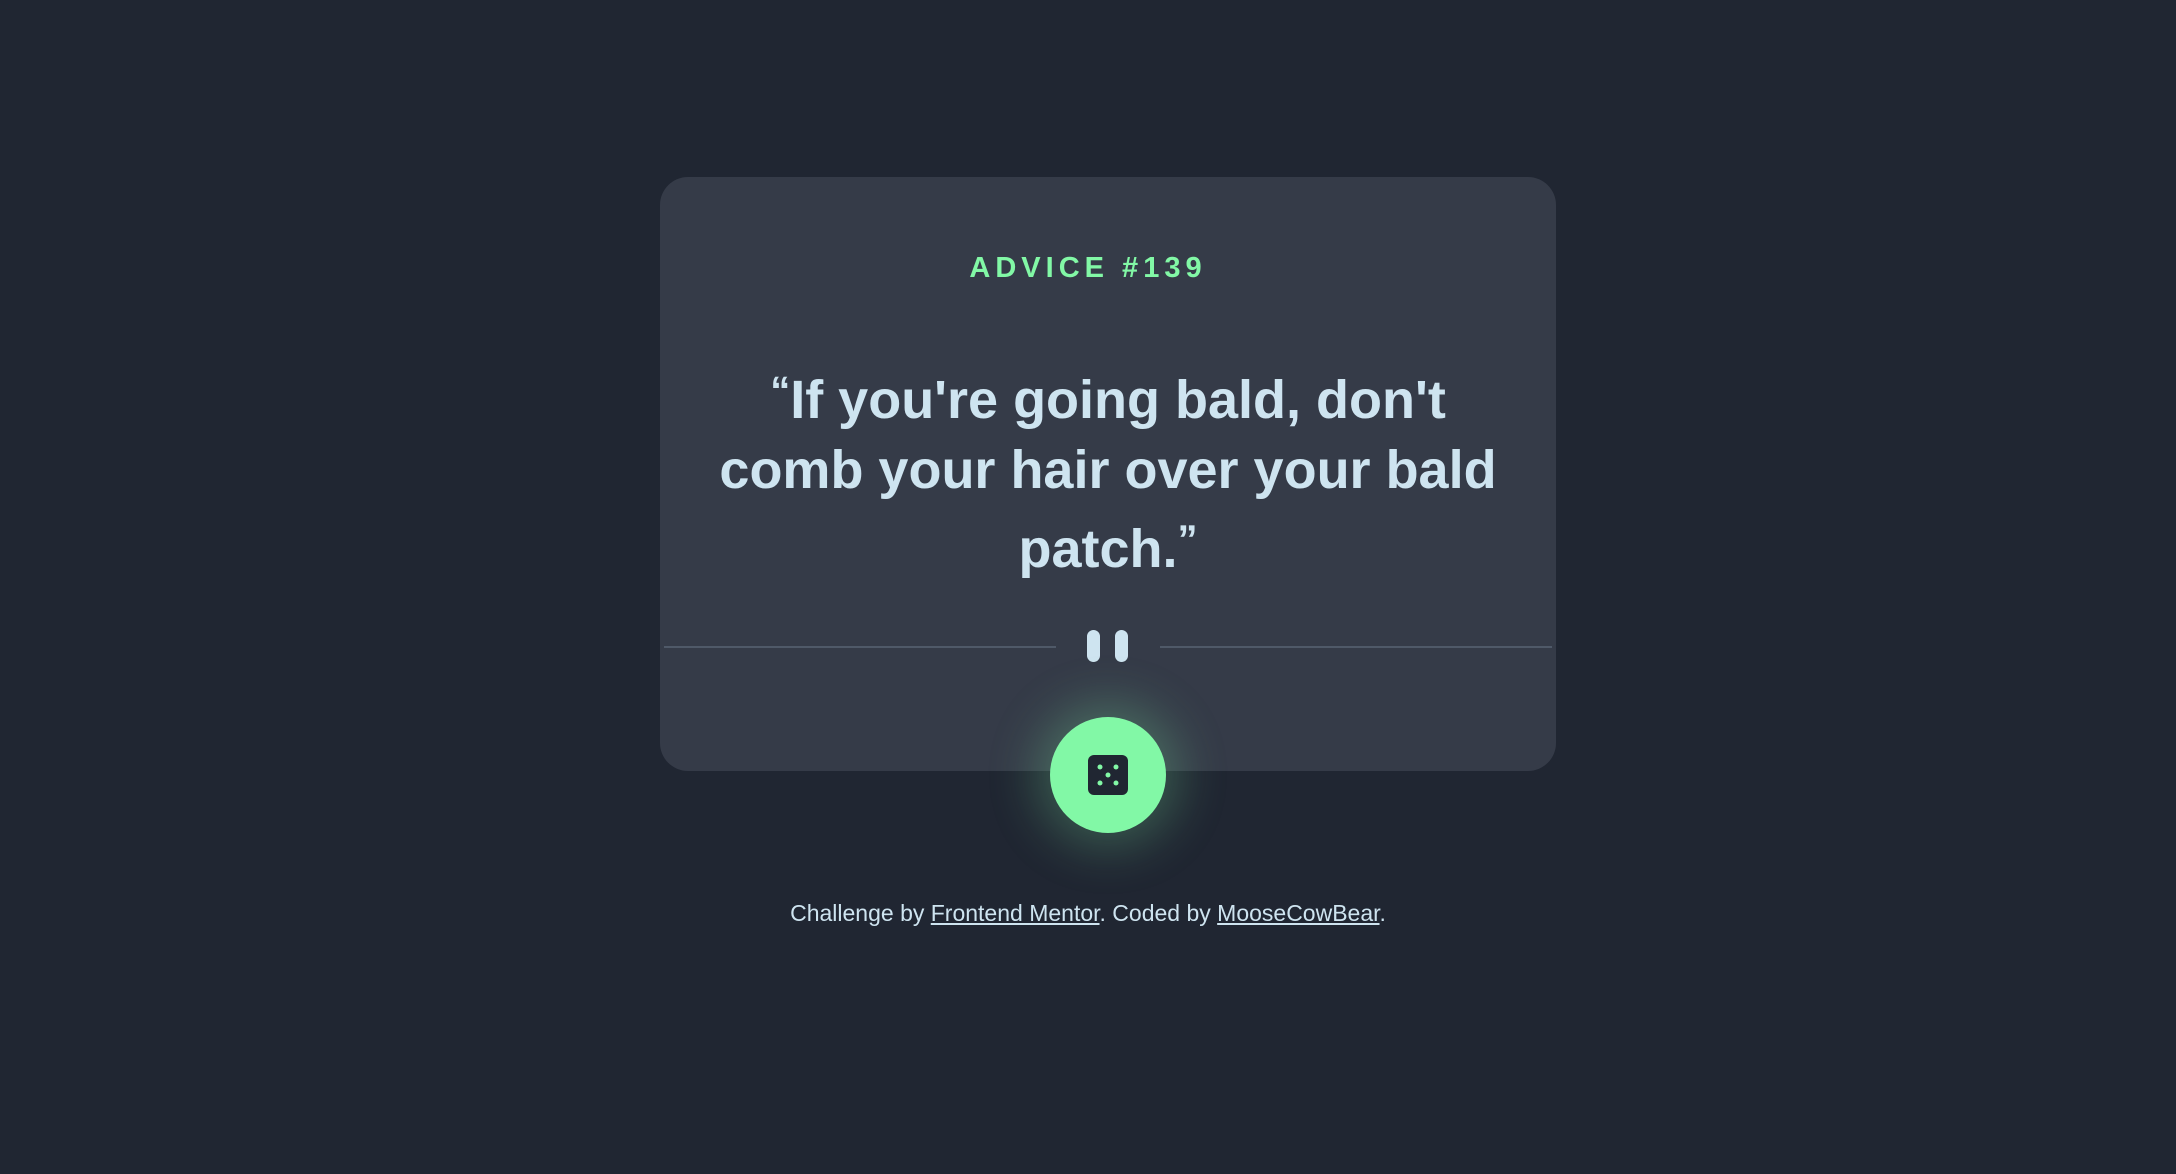 Image resolution: width=2176 pixels, height=1174 pixels. I want to click on close-quote-mark: ”, so click(1187, 540).